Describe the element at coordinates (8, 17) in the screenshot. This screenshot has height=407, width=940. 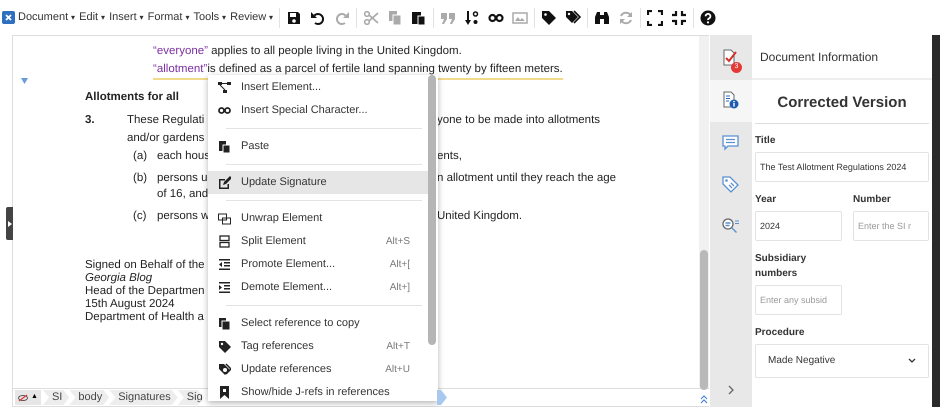
I see `logo-icon` at that location.